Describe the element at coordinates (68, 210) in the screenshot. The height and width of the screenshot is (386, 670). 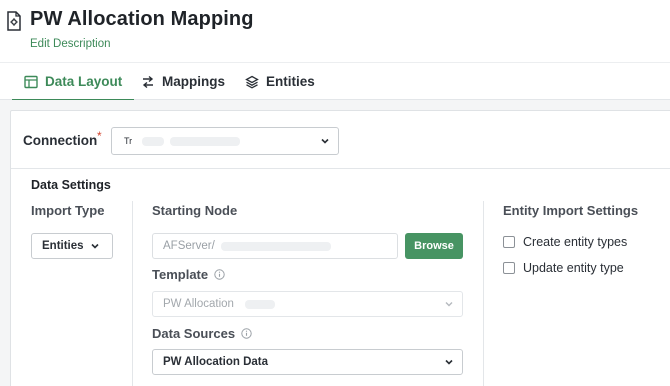
I see `import-type-label: Import Type` at that location.